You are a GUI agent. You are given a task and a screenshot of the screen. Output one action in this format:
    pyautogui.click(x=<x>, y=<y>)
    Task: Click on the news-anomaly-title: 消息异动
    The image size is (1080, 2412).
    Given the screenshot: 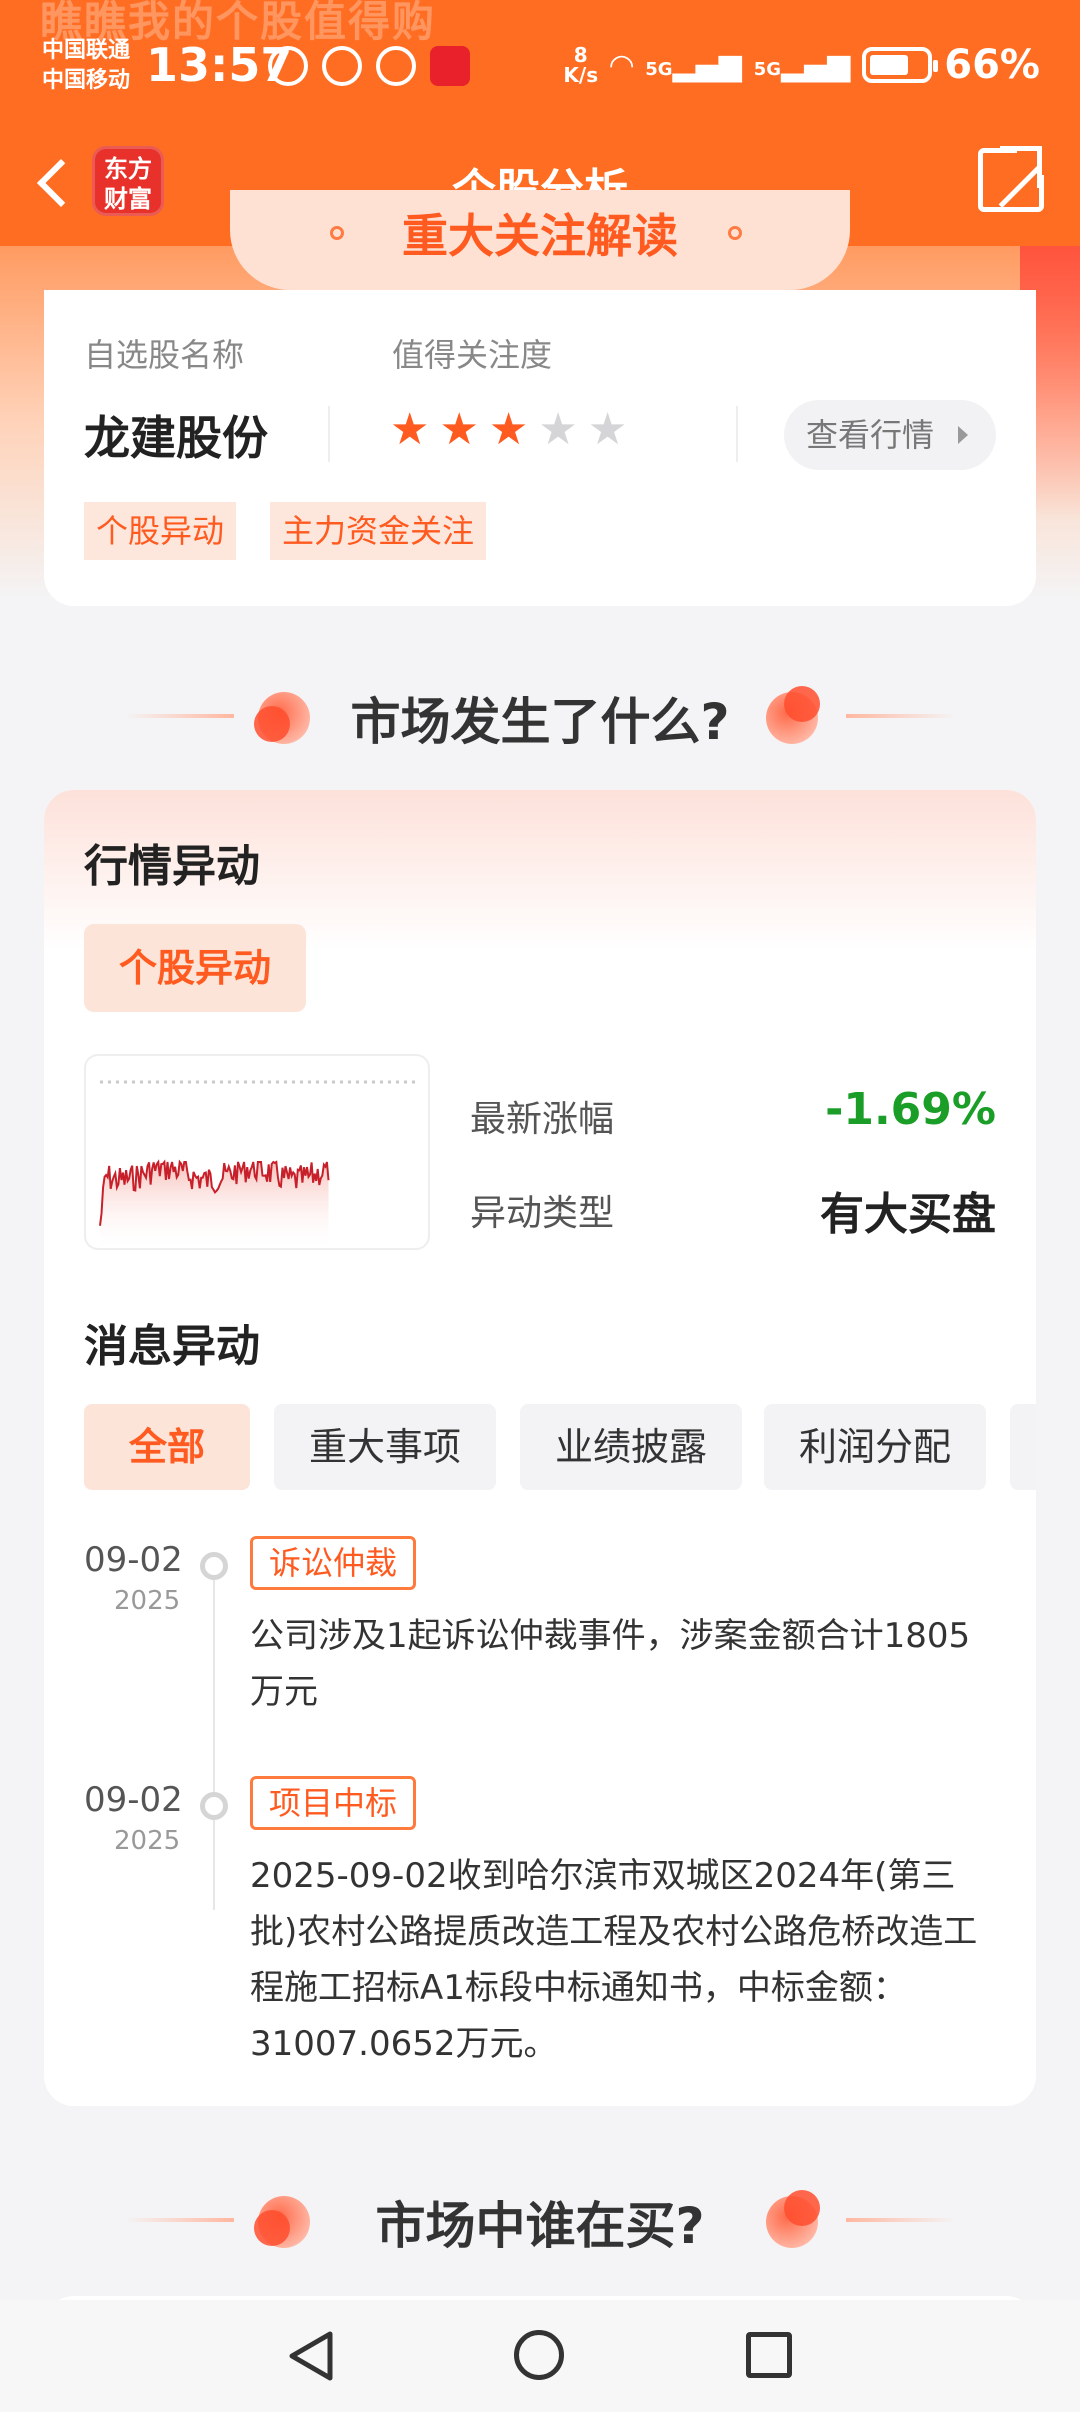 What is the action you would take?
    pyautogui.click(x=172, y=1346)
    